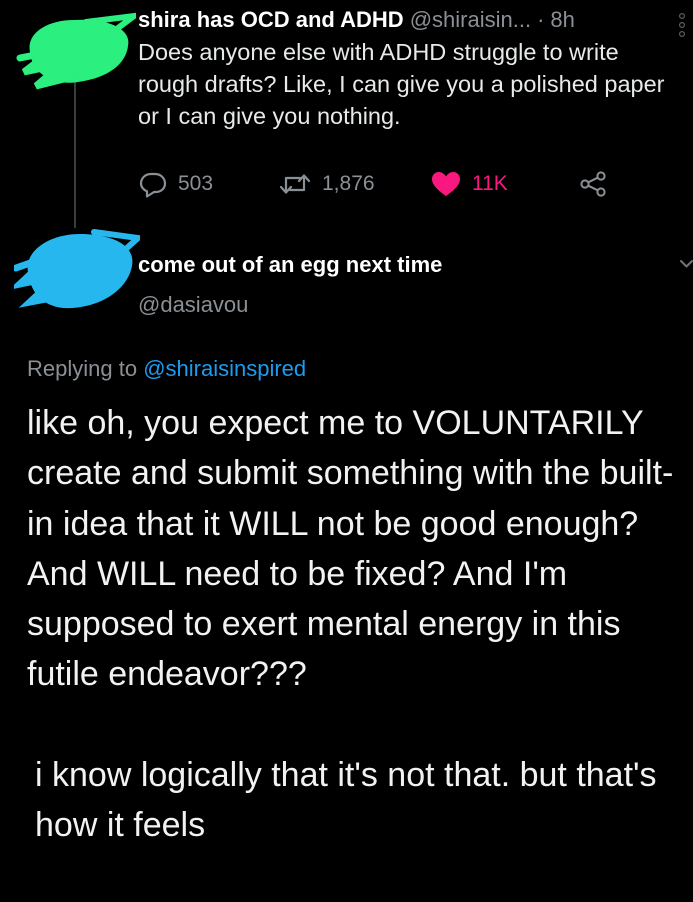  Describe the element at coordinates (378, 184) in the screenshot. I see `tweet-action-bar: 503 1,876 11K` at that location.